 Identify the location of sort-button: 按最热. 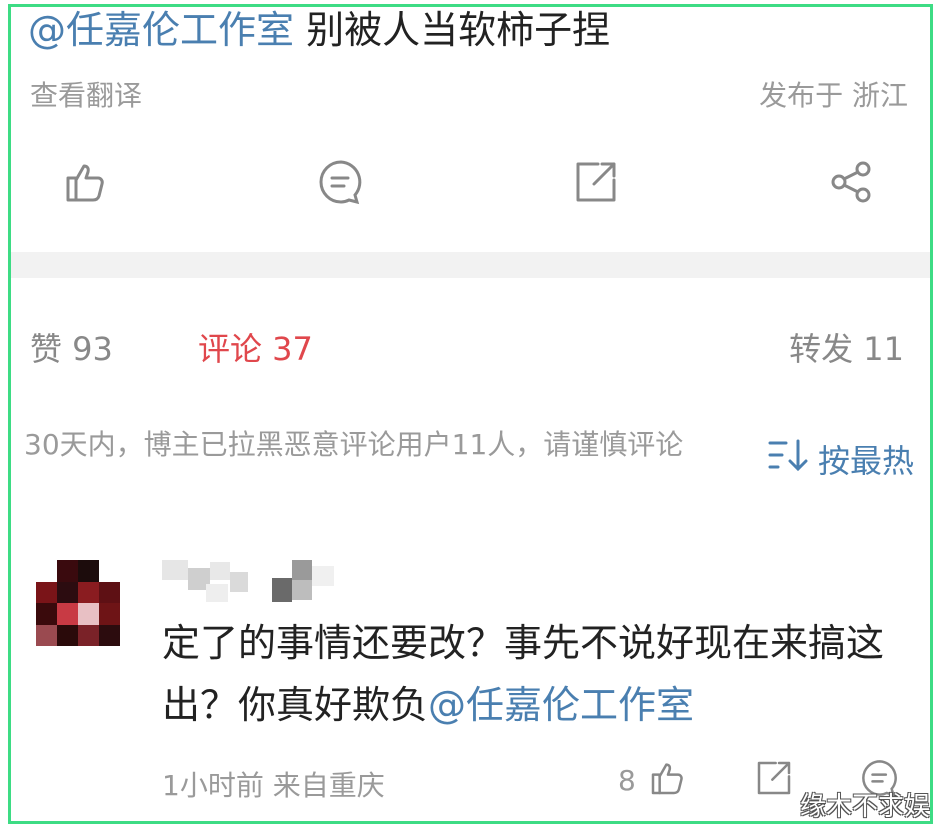
(841, 459).